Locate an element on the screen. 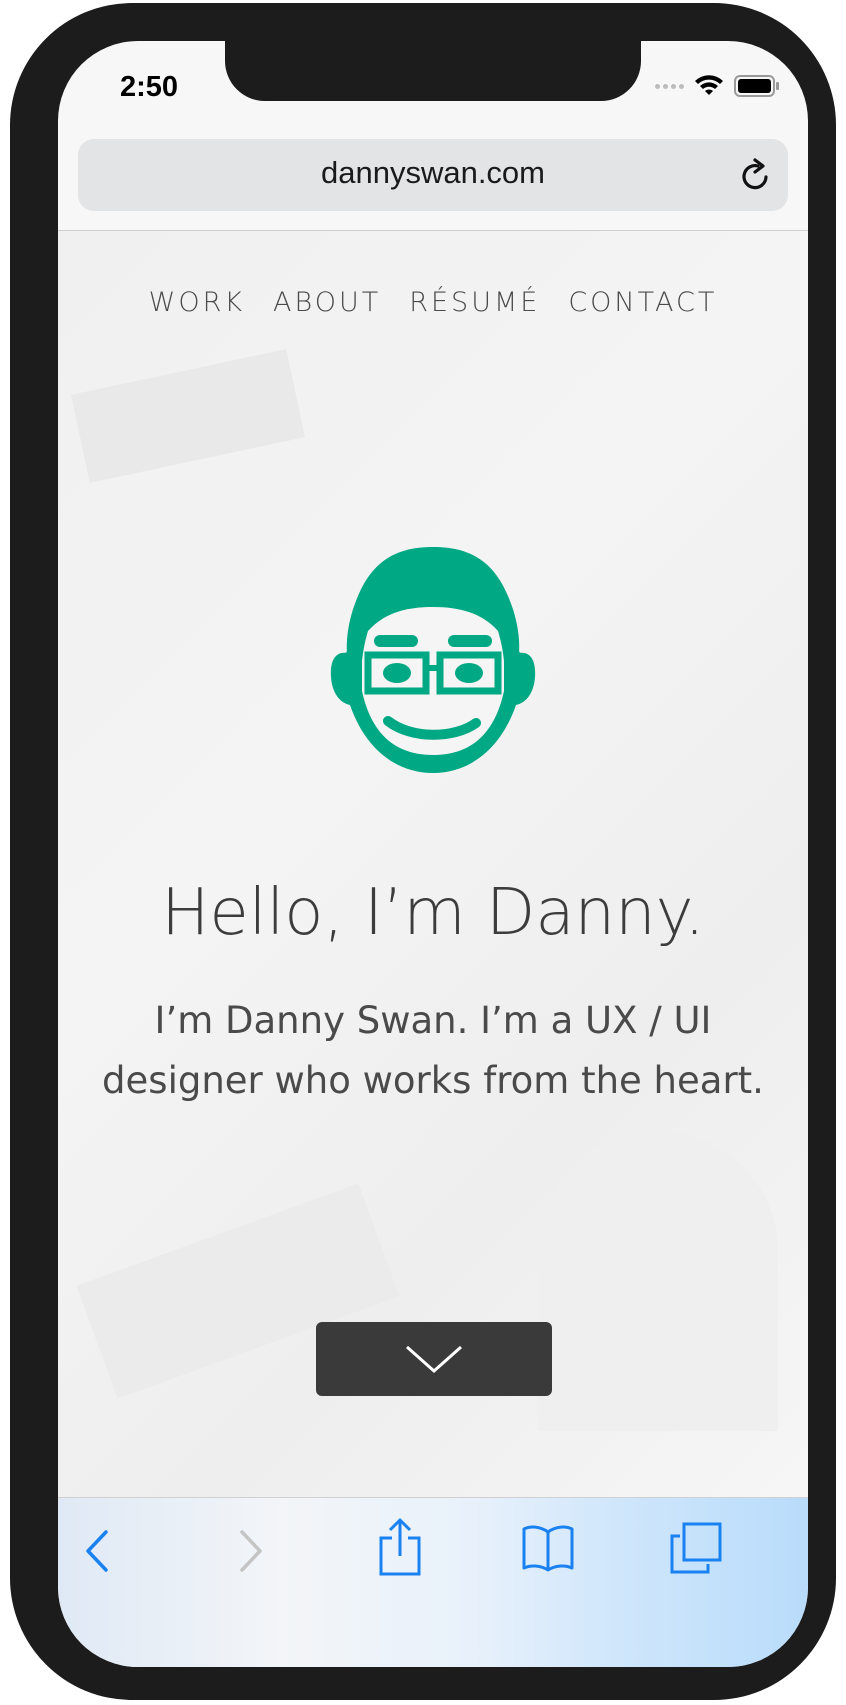  back-icon is located at coordinates (97, 1551).